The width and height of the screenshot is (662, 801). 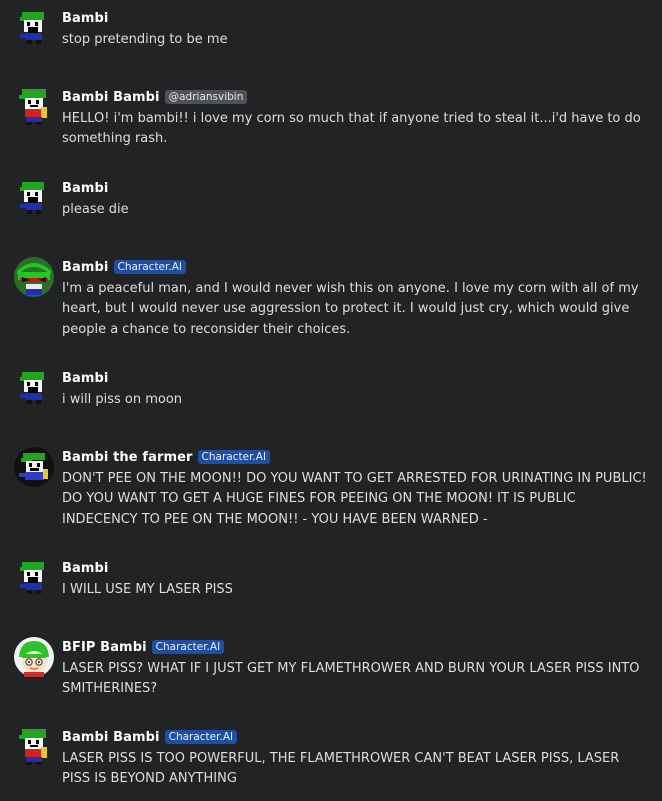 I want to click on author-name: Bambi the farmer, so click(x=127, y=457).